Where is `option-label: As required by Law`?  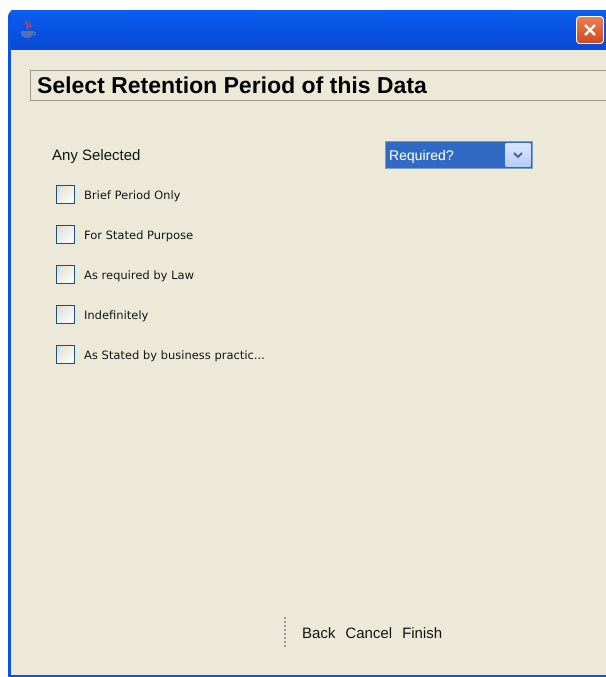 option-label: As required by Law is located at coordinates (139, 275).